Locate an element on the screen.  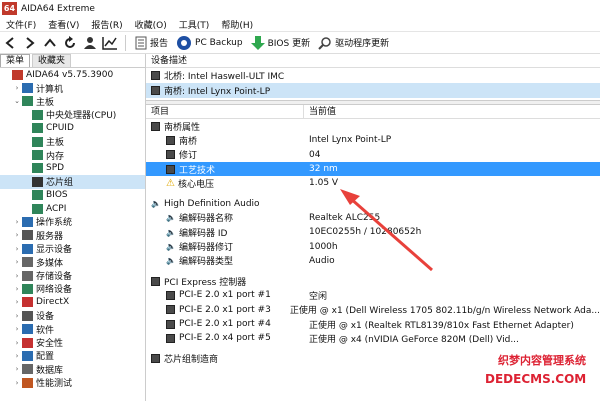
tree-item: › 多媒体 is located at coordinates (72, 262).